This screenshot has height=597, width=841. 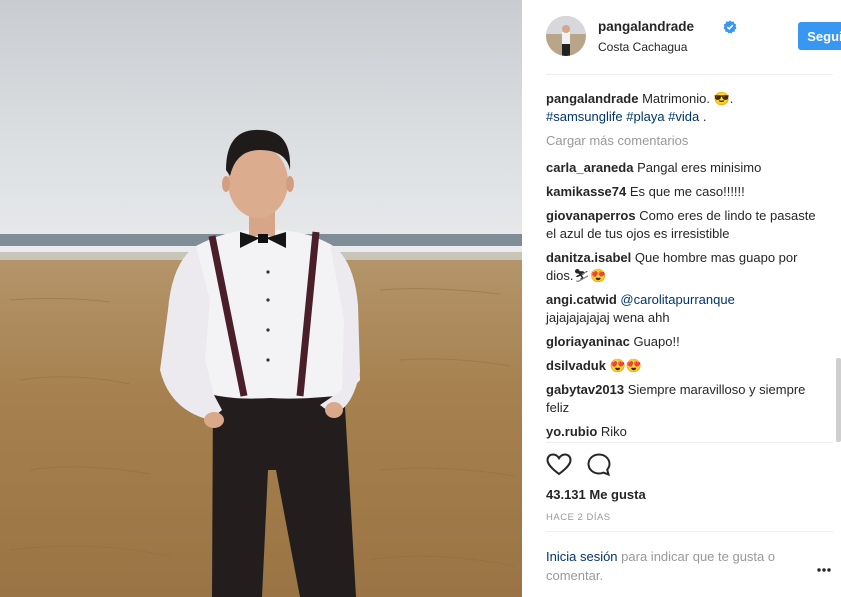 What do you see at coordinates (688, 98) in the screenshot?
I see `caption-text: Matrimonio. 😎.` at bounding box center [688, 98].